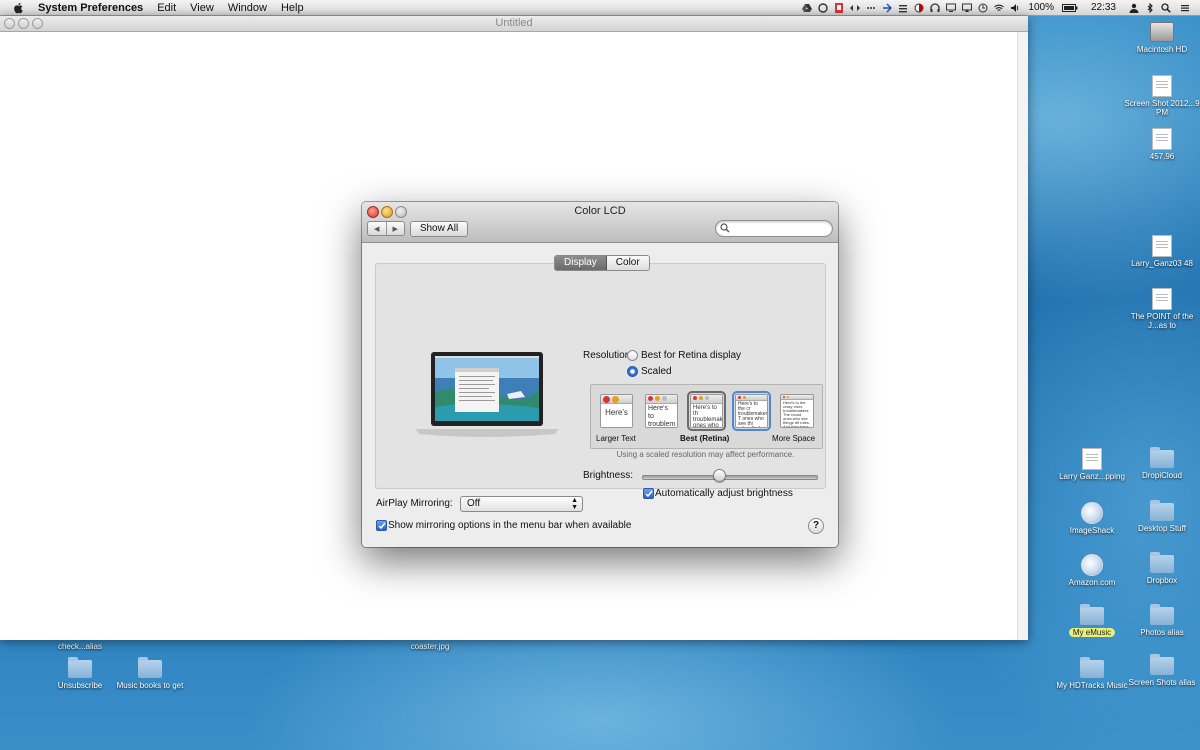 The width and height of the screenshot is (1200, 750). I want to click on checkmark-icon, so click(648, 493).